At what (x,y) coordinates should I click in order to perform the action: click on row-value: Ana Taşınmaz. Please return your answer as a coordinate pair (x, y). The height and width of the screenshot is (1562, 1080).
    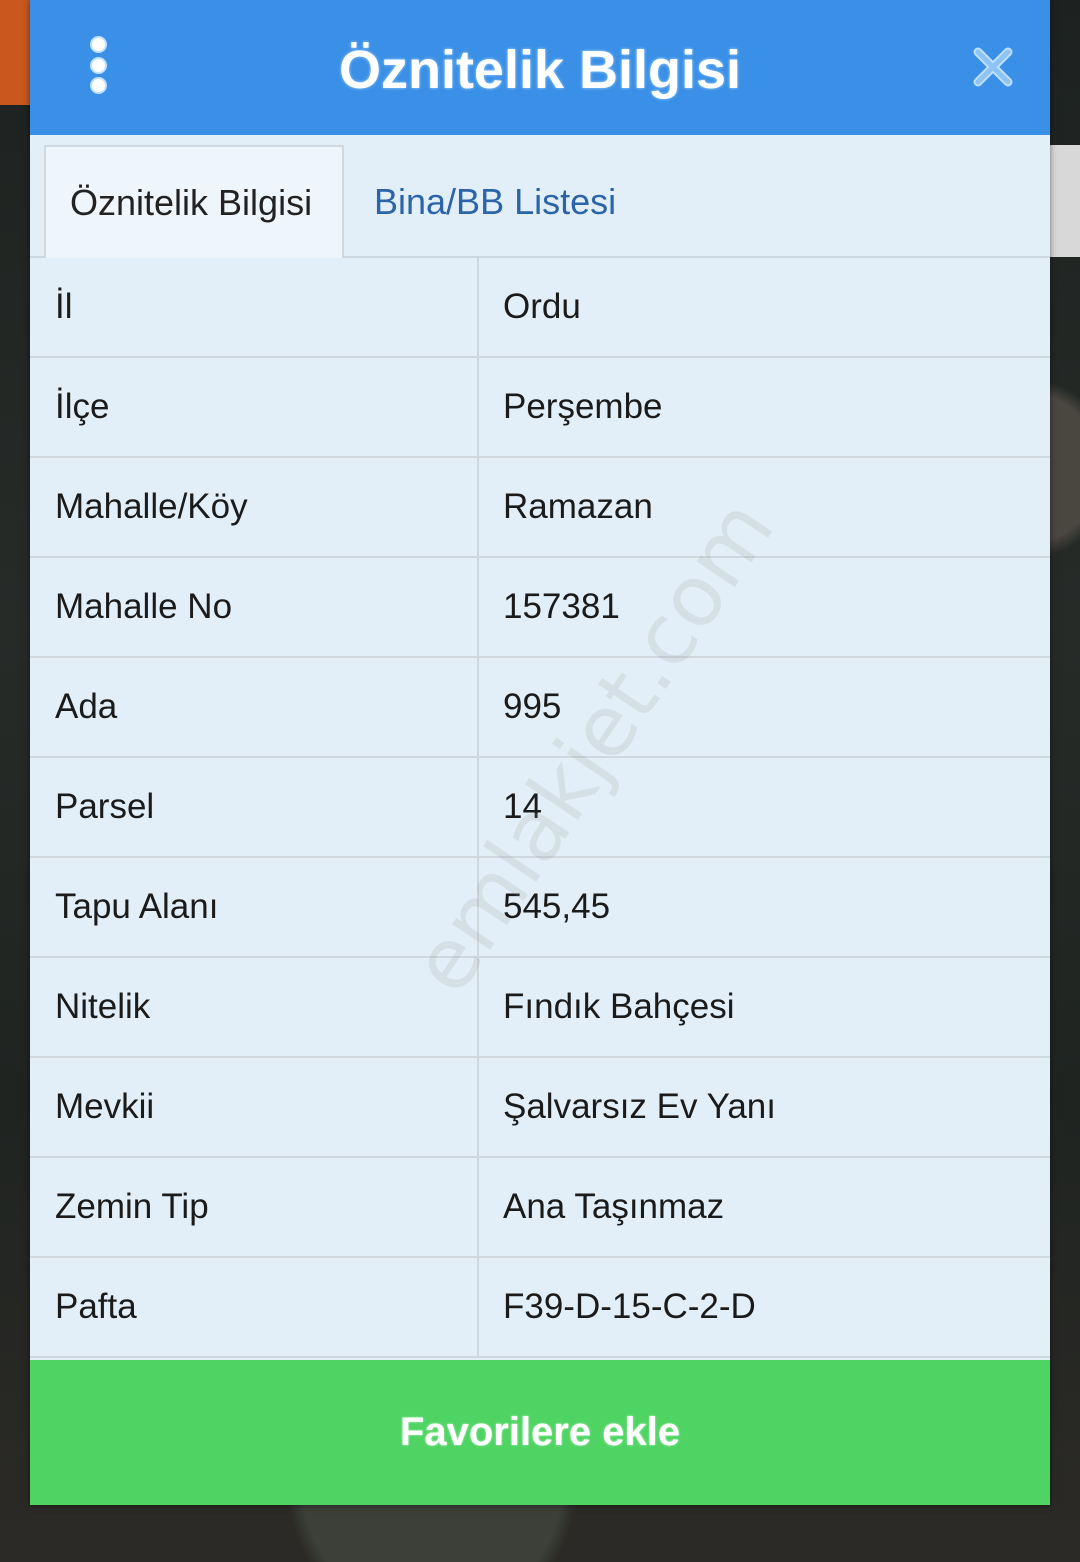
    Looking at the image, I should click on (614, 1206).